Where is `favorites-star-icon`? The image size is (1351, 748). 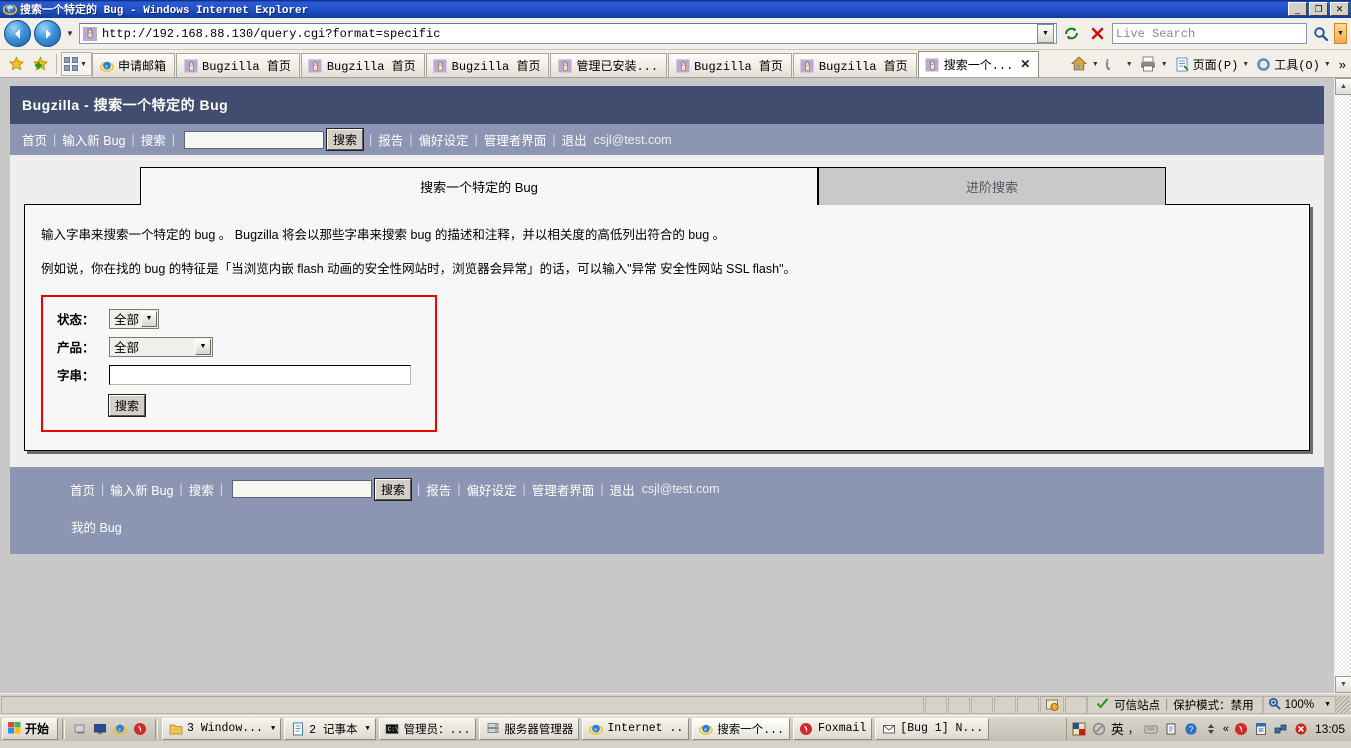 favorites-star-icon is located at coordinates (16, 64).